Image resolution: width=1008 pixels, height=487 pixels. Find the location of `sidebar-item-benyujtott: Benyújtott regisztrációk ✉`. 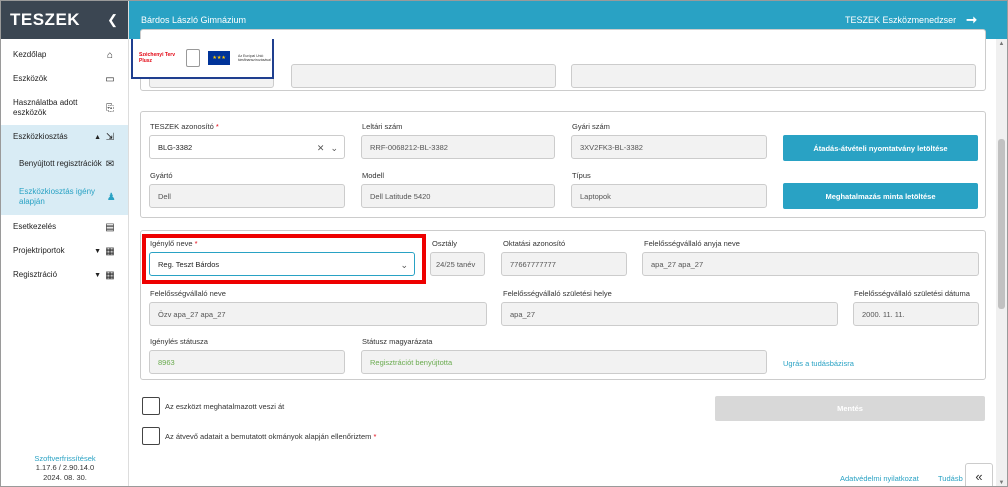

sidebar-item-benyujtott: Benyújtott regisztrációk ✉ is located at coordinates (64, 164).